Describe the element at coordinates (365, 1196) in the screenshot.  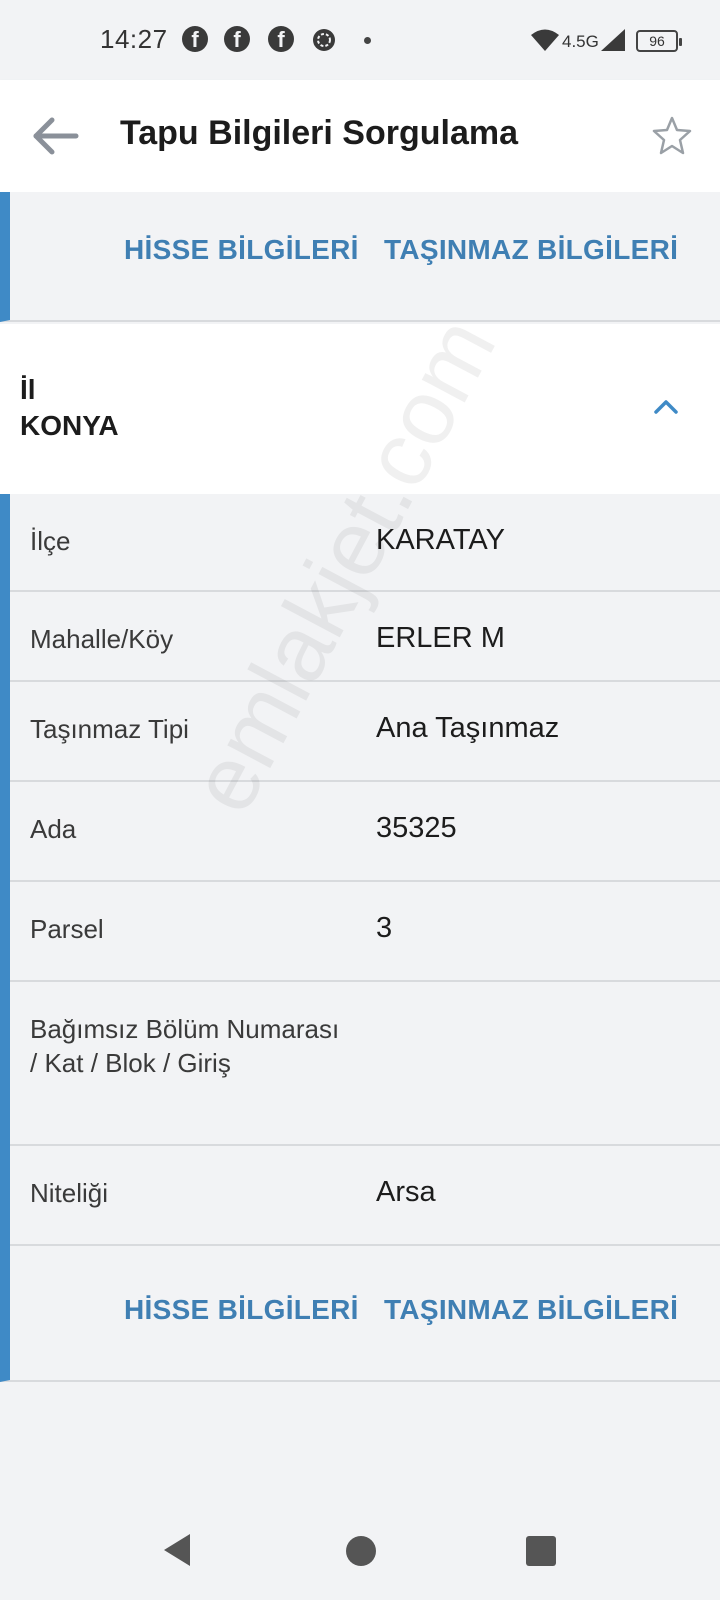
I see `detail-row-niteligi: Niteliği Arsa` at that location.